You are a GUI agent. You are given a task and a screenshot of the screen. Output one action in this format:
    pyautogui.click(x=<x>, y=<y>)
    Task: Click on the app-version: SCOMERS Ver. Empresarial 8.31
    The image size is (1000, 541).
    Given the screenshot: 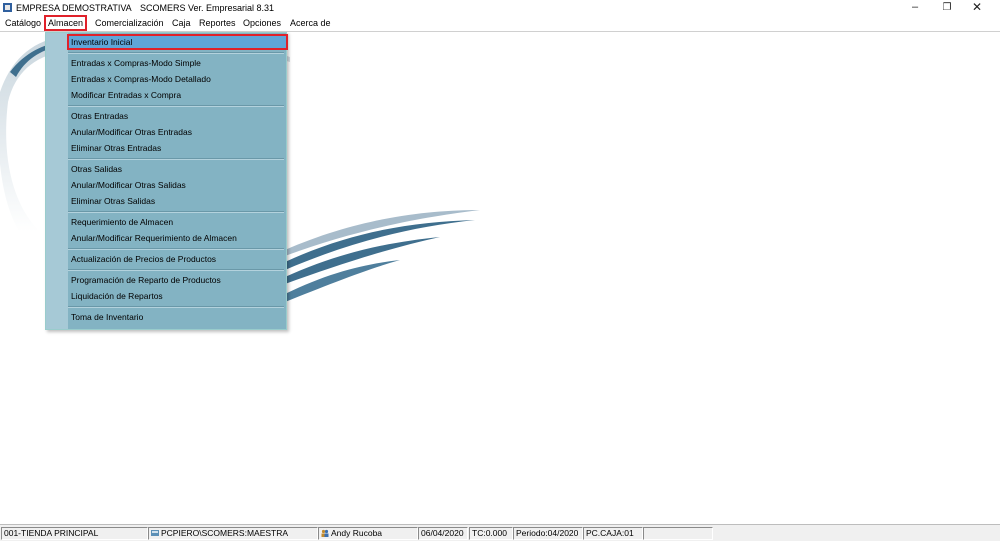 What is the action you would take?
    pyautogui.click(x=207, y=8)
    